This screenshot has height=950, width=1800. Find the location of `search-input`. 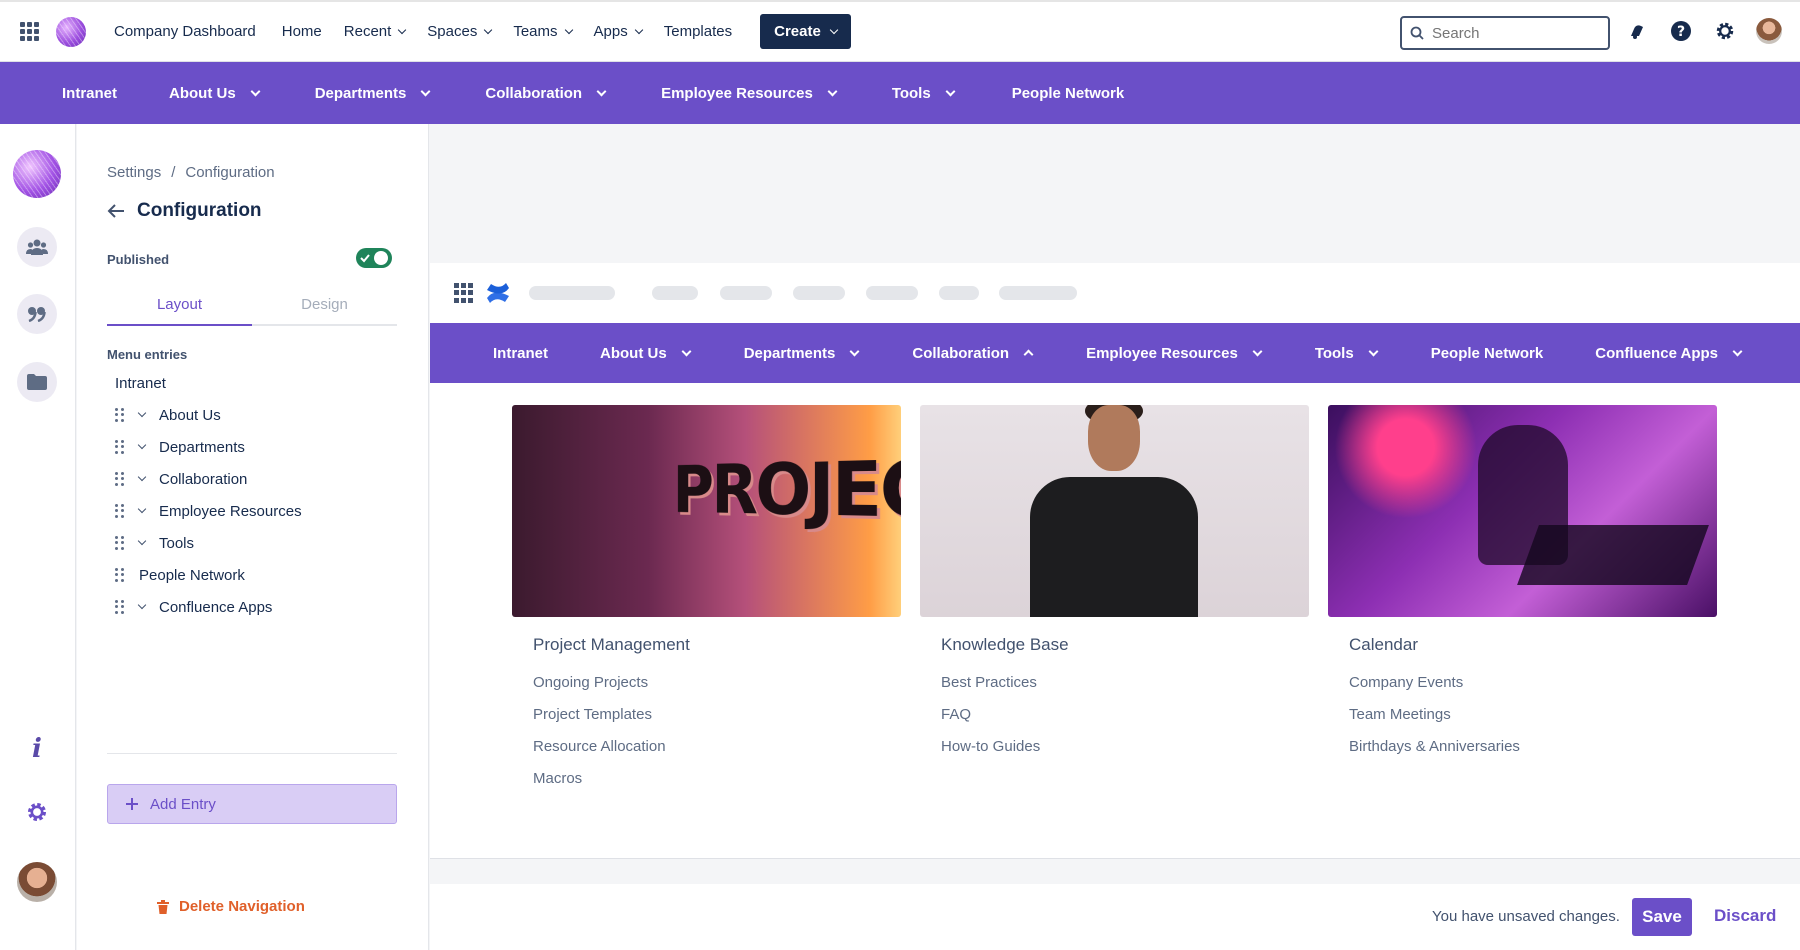

search-input is located at coordinates (1507, 33).